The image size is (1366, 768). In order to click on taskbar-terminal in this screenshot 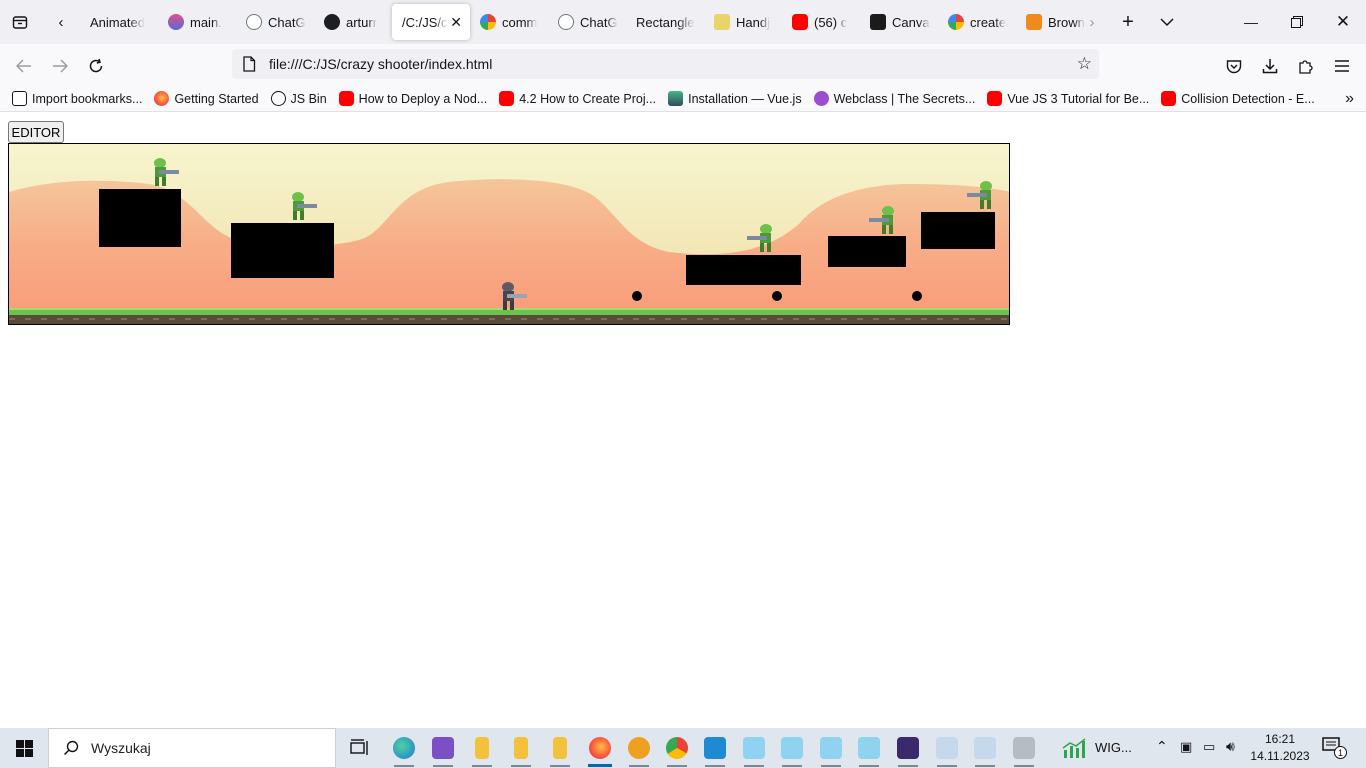, I will do `click(908, 749)`.